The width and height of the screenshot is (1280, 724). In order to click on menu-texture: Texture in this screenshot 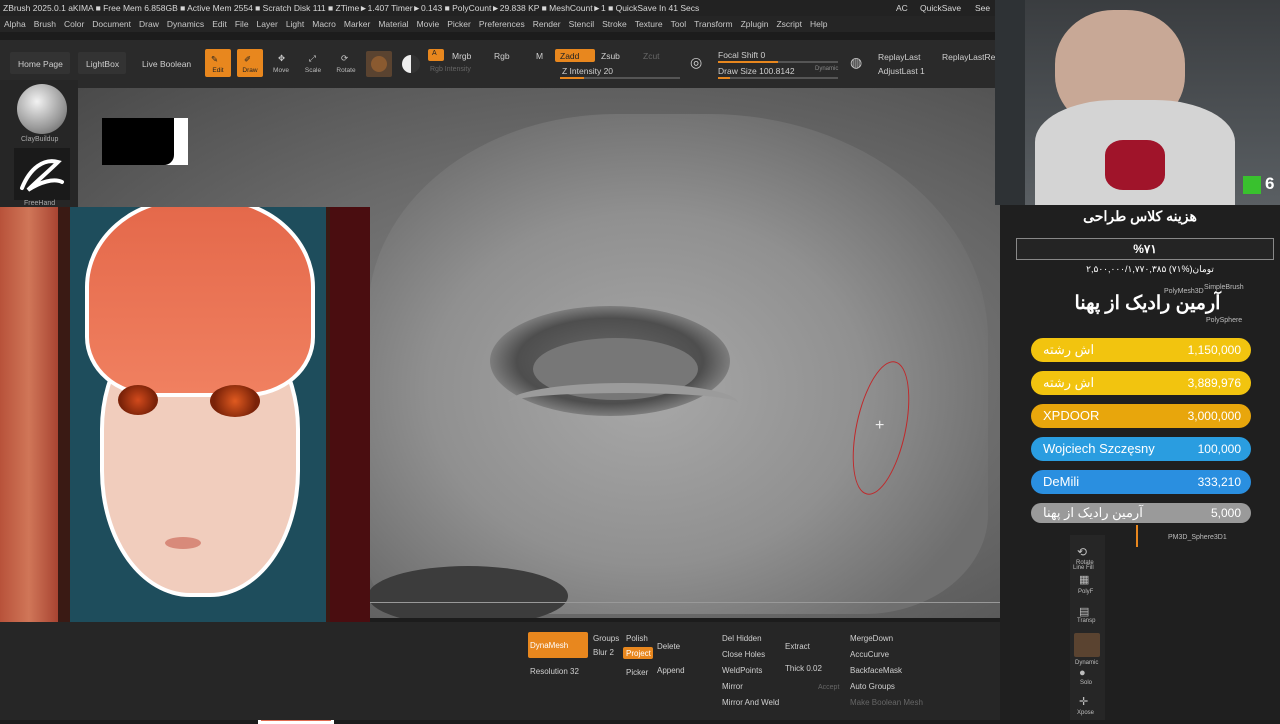, I will do `click(649, 24)`.